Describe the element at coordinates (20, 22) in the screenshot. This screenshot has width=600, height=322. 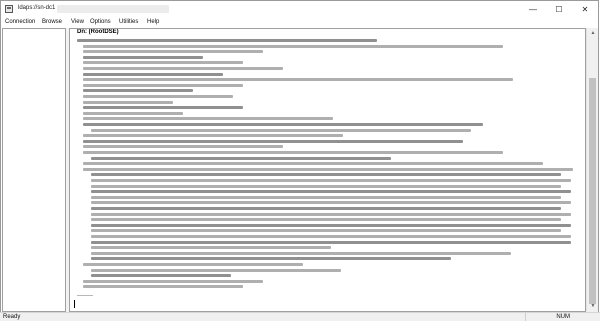
I see `menu-connection: Connection` at that location.